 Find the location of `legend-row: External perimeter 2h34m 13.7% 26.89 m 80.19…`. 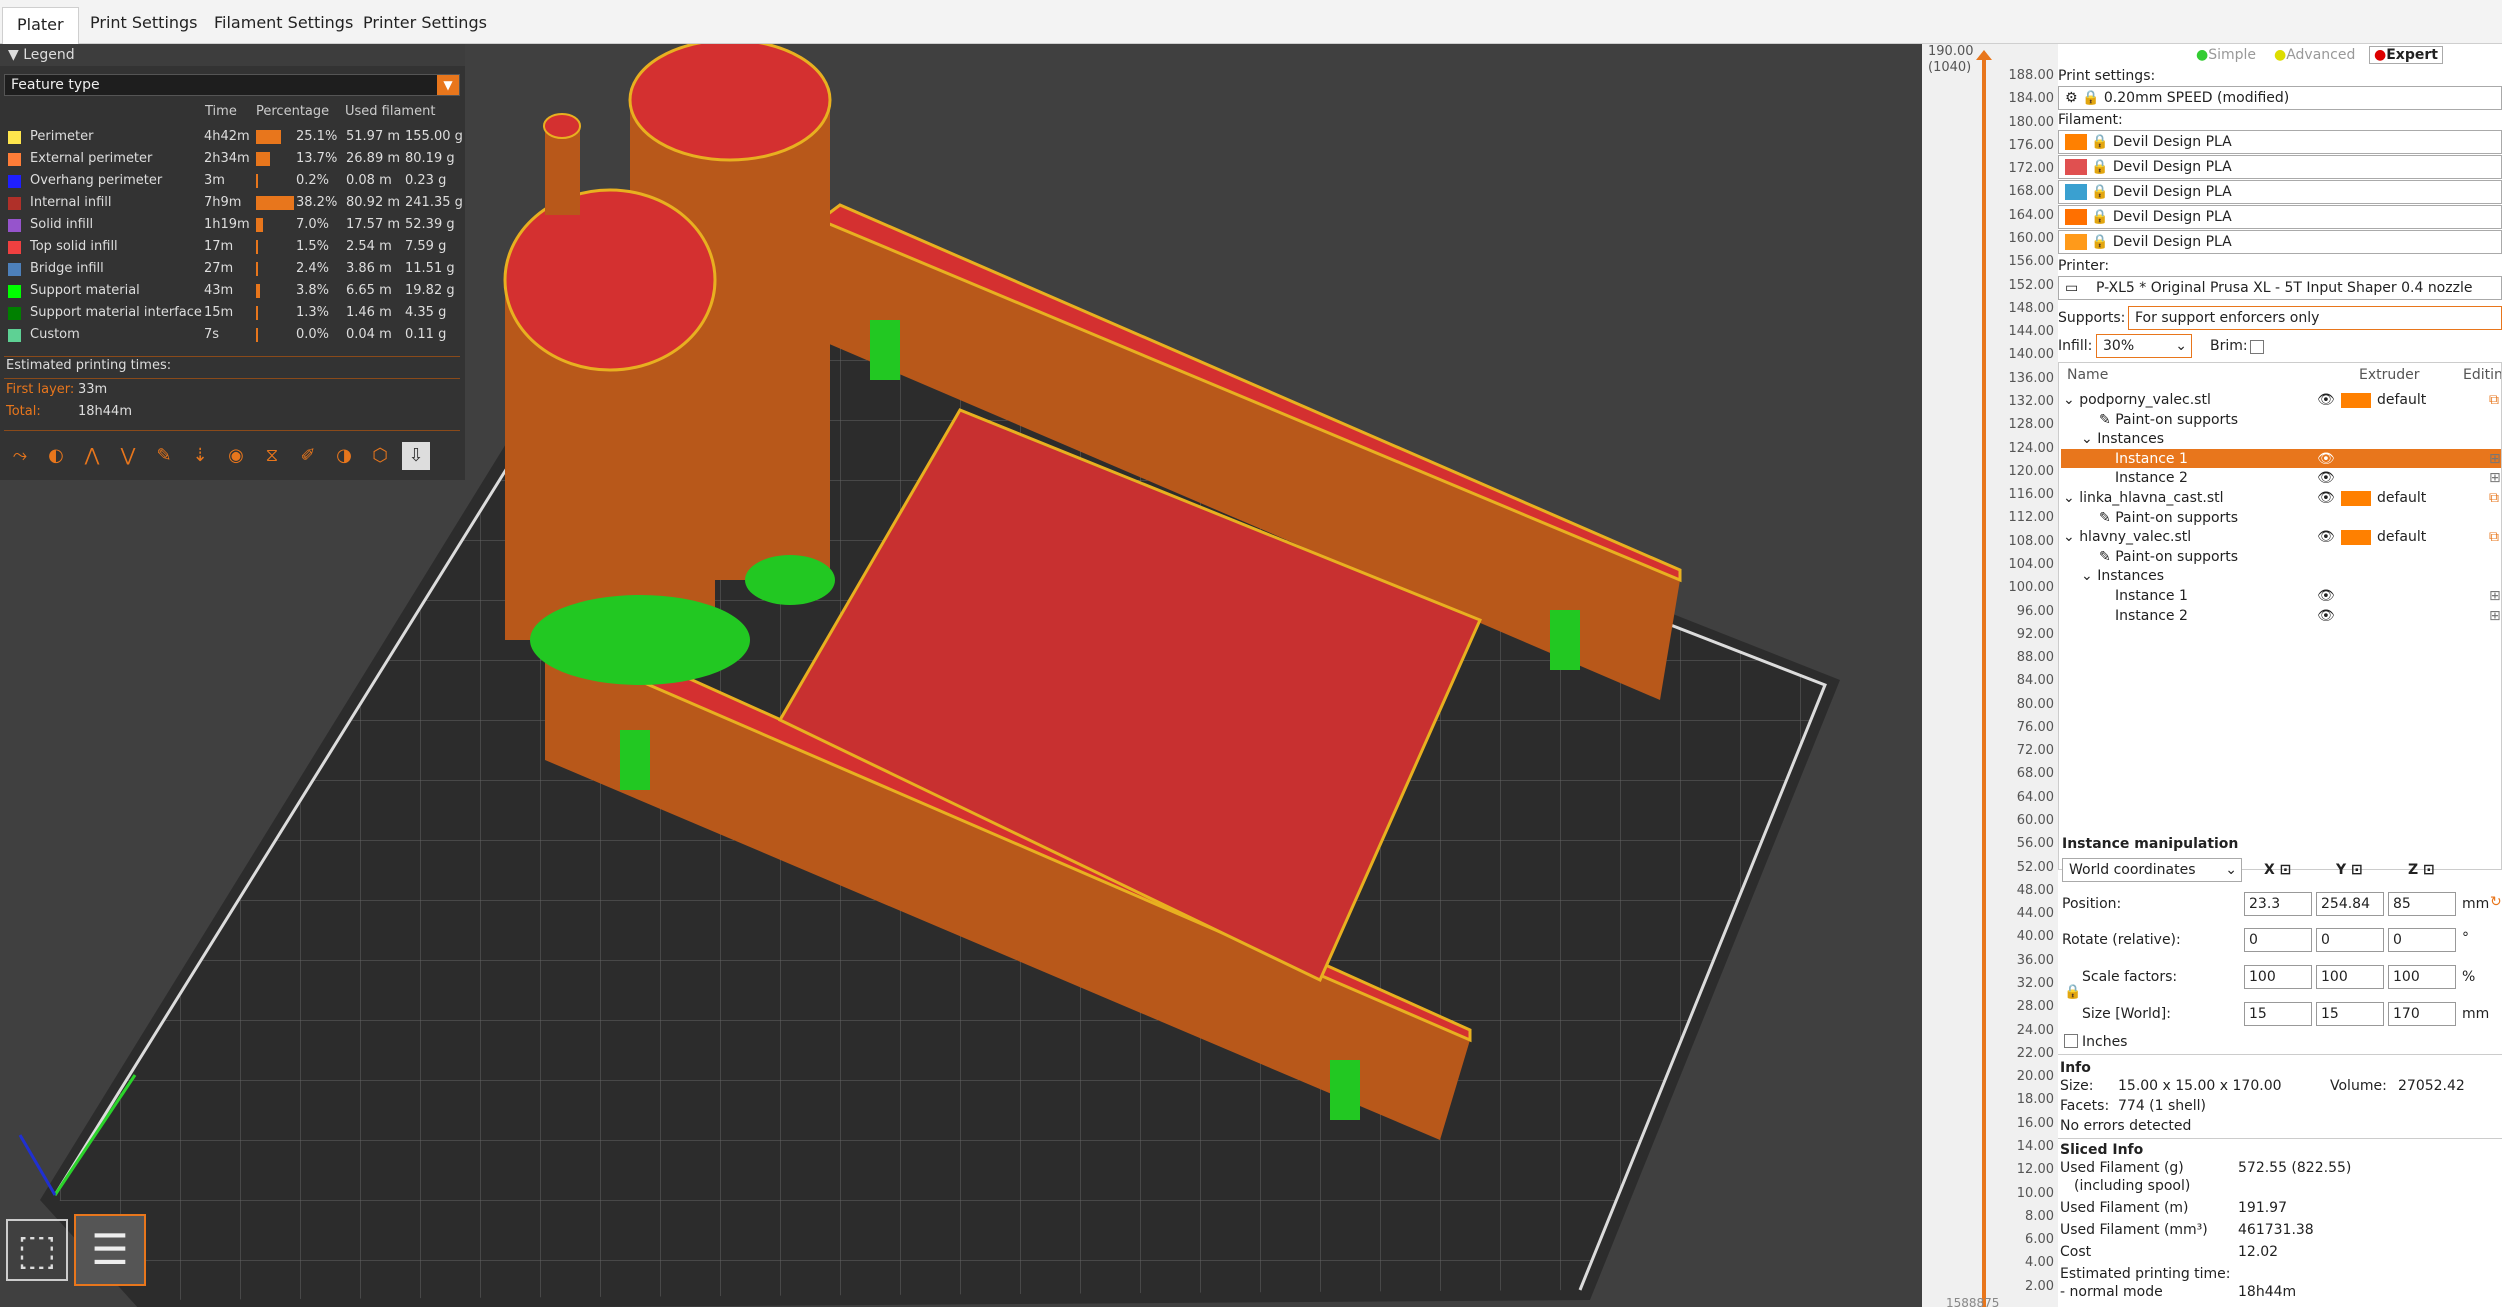

legend-row: External perimeter 2h34m 13.7% 26.89 m 80.19… is located at coordinates (232, 159).